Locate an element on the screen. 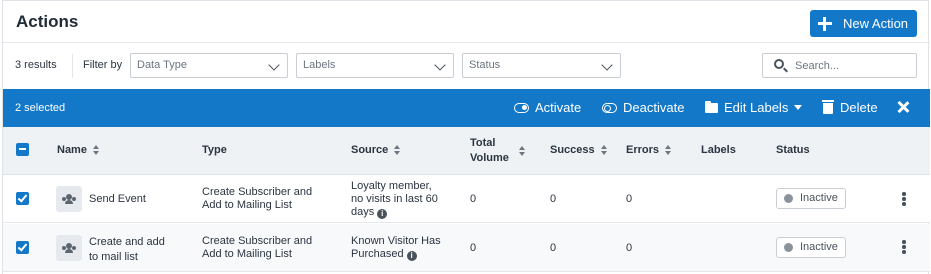 The height and width of the screenshot is (274, 931). activate-label: Activate is located at coordinates (558, 107).